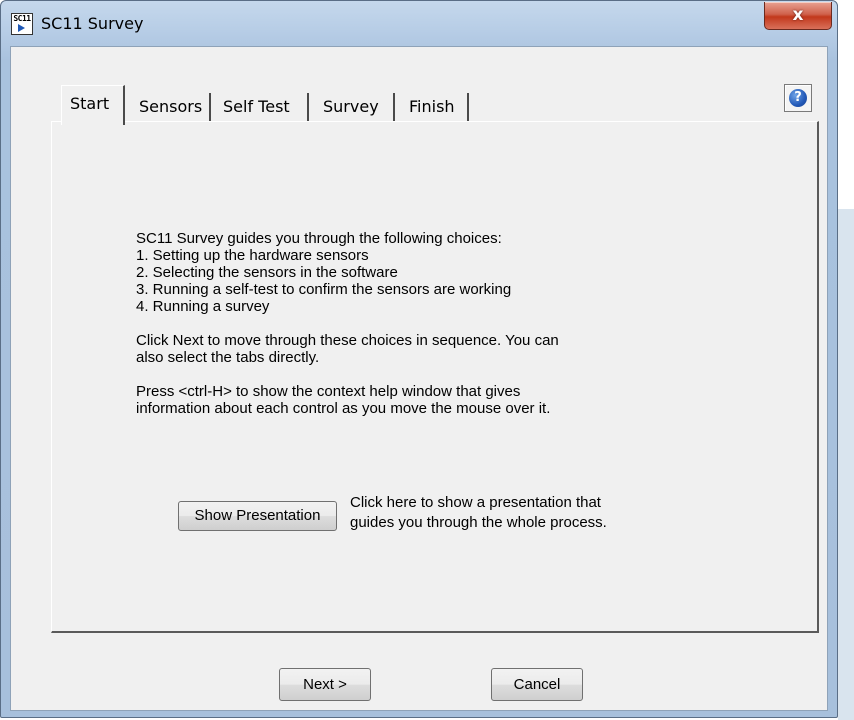 This screenshot has width=854, height=720. What do you see at coordinates (228, 357) in the screenshot?
I see `next-hint-line2: also select the tabs directly.` at bounding box center [228, 357].